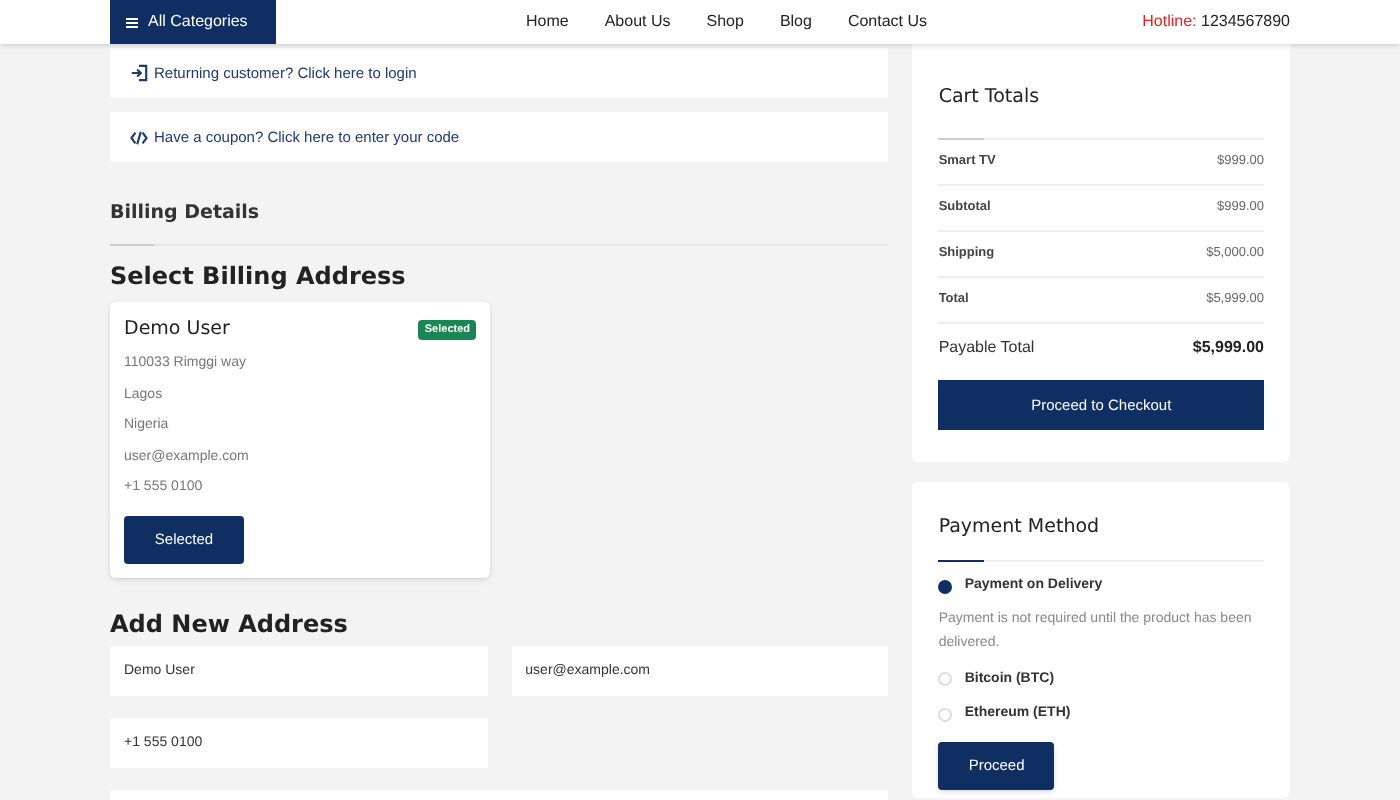 The image size is (1400, 800). Describe the element at coordinates (177, 330) in the screenshot. I see `address-name: Demo User` at that location.